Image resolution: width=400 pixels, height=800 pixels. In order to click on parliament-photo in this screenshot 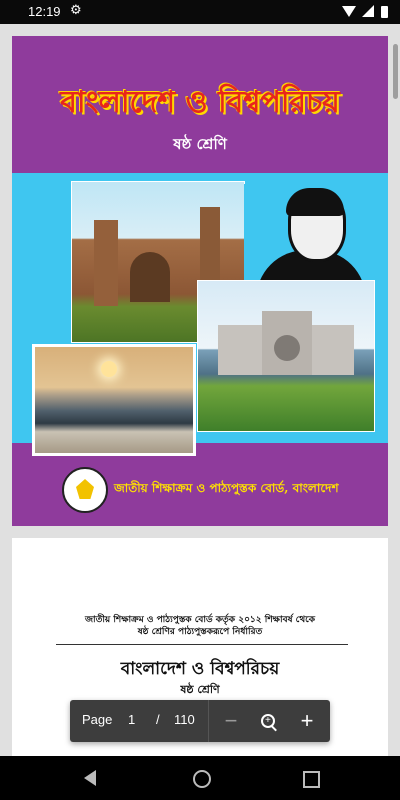, I will do `click(286, 356)`.